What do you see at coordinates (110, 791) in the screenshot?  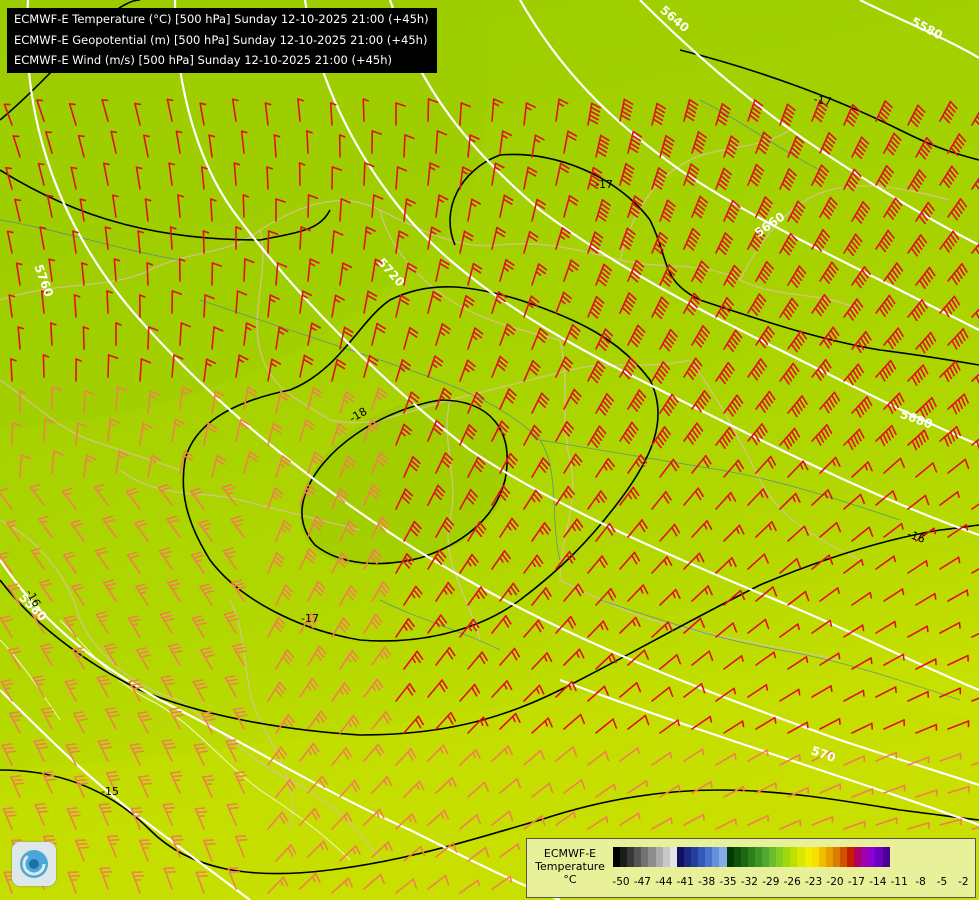 I see `isotherm-label: -15` at bounding box center [110, 791].